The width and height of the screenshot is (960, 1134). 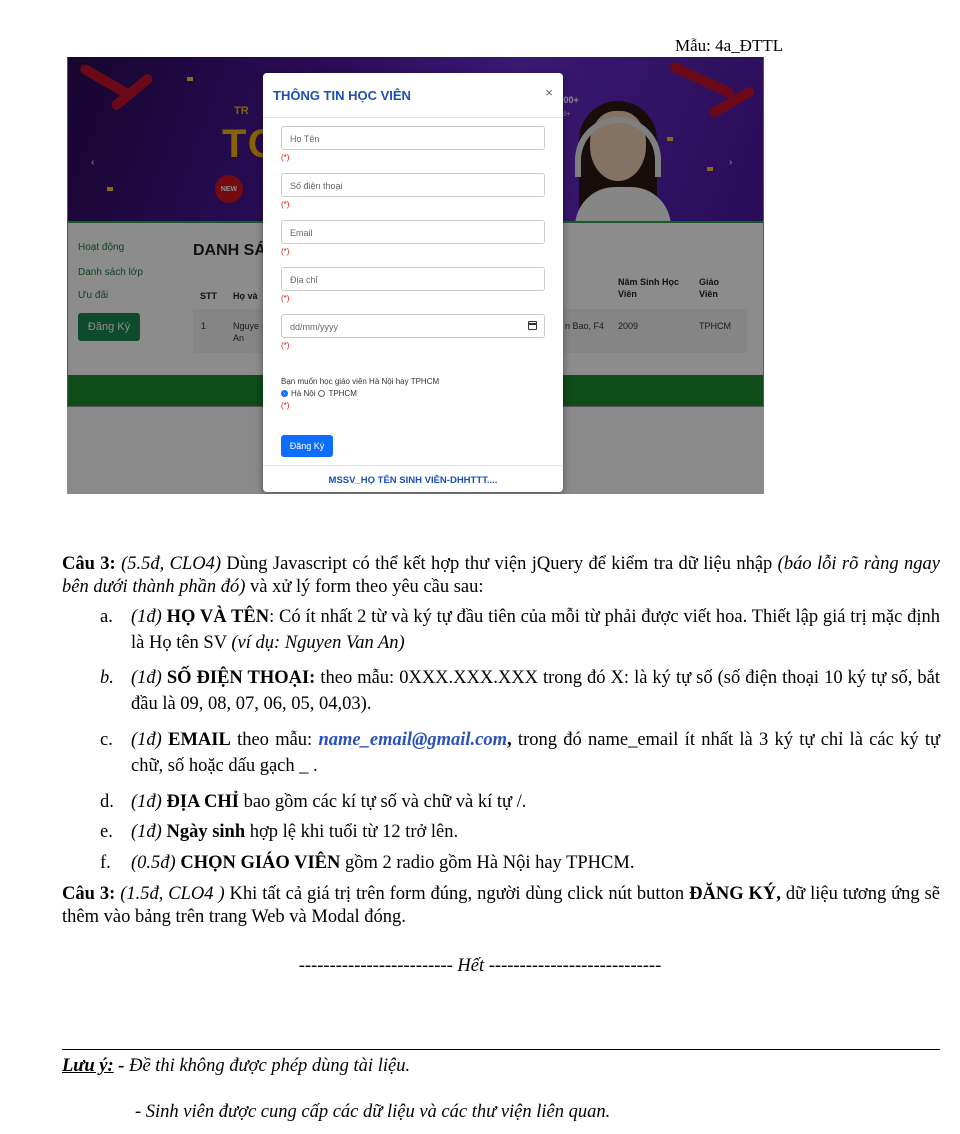 I want to click on item-text: gồm 2 radio gồm Hà Nội hay TPHCM., so click(x=487, y=863).